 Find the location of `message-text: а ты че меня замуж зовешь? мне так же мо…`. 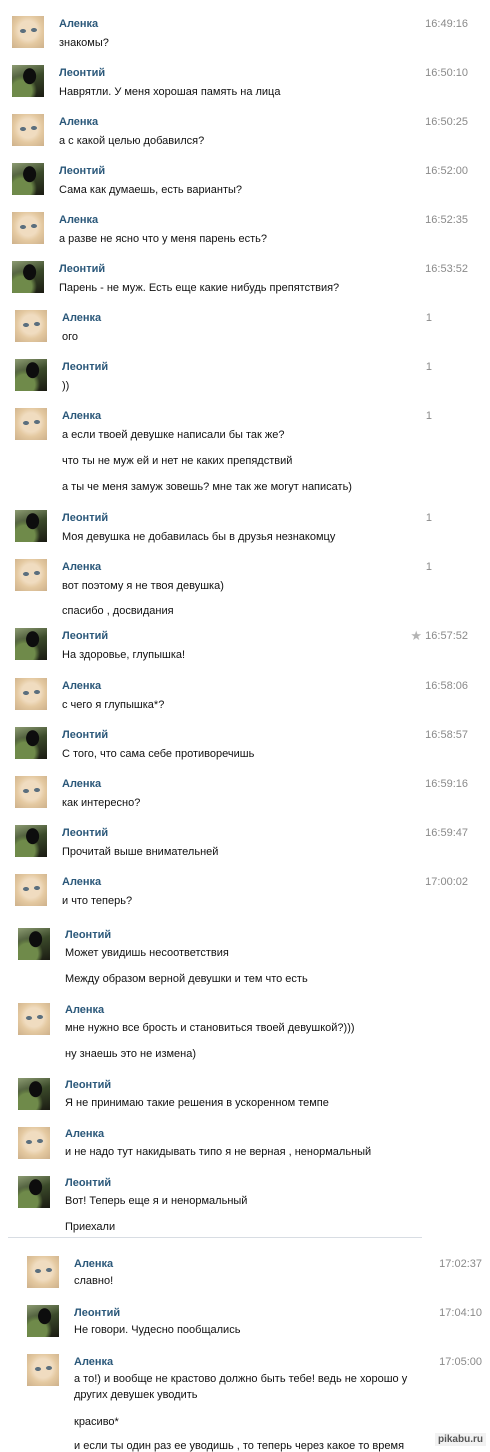

message-text: а ты че меня замуж зовешь? мне так же мо… is located at coordinates (207, 487).